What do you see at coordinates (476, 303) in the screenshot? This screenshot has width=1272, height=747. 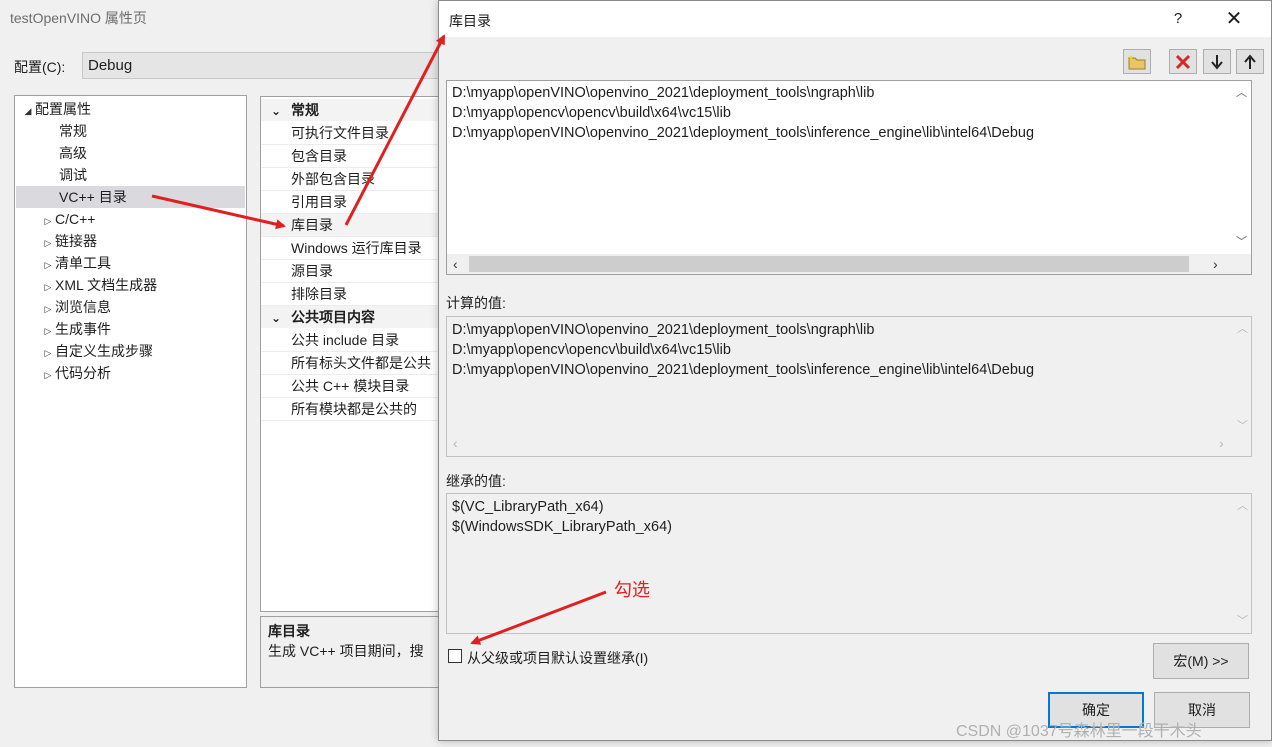 I see `computed-values-label: 计算的值:` at bounding box center [476, 303].